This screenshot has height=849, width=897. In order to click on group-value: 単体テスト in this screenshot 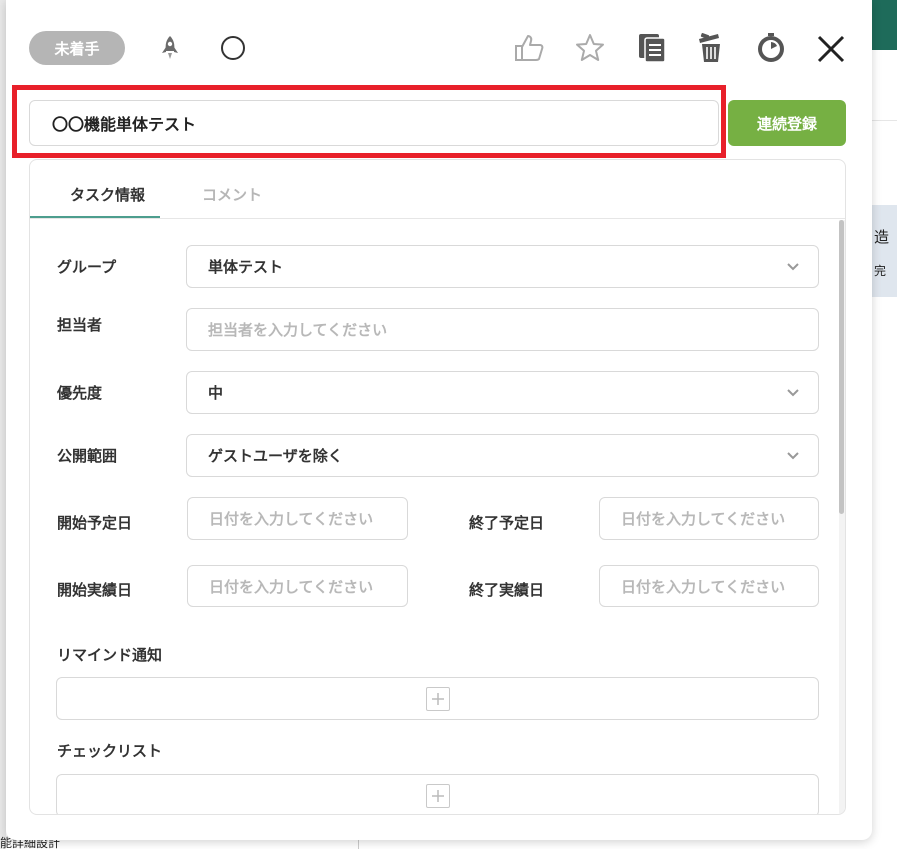, I will do `click(246, 267)`.